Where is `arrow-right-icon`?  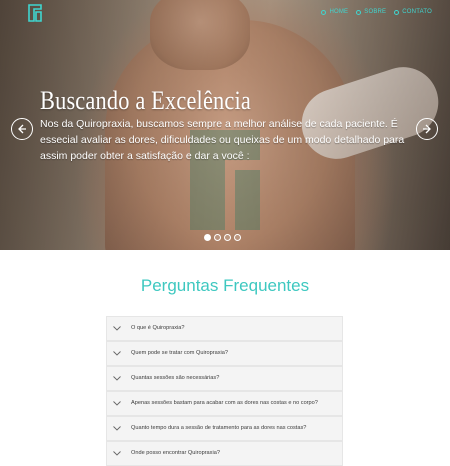
arrow-right-icon is located at coordinates (427, 129).